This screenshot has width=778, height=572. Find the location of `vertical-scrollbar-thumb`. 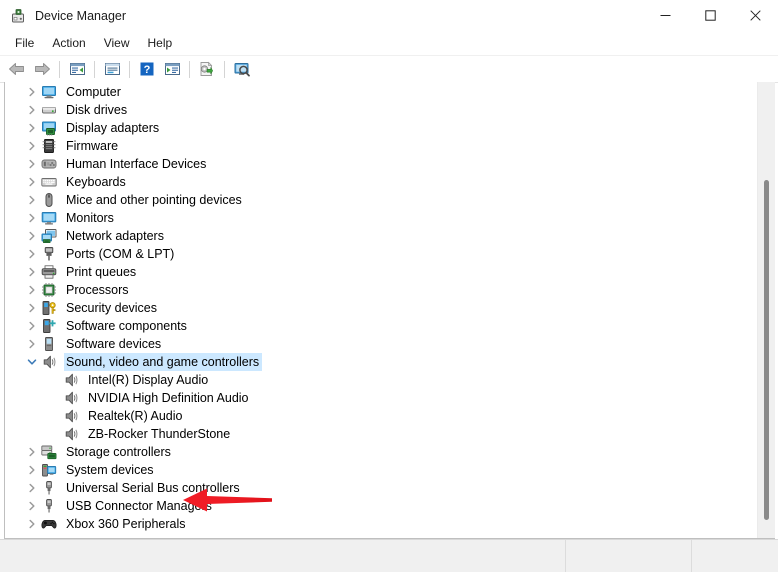

vertical-scrollbar-thumb is located at coordinates (766, 350).